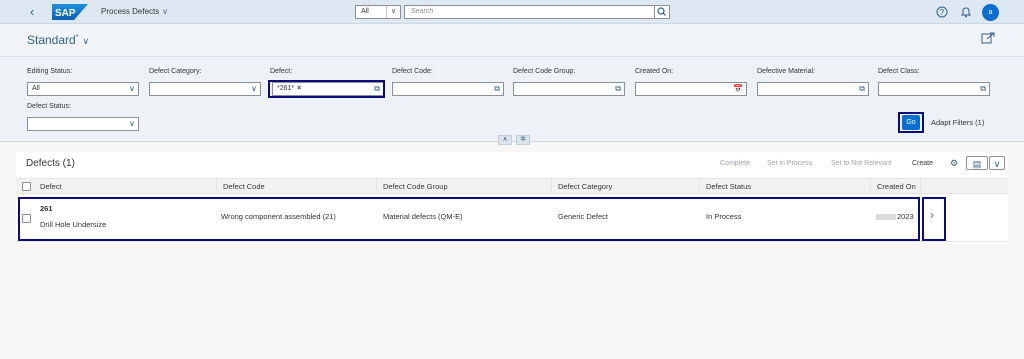  I want to click on created-on-input: 📅, so click(691, 89).